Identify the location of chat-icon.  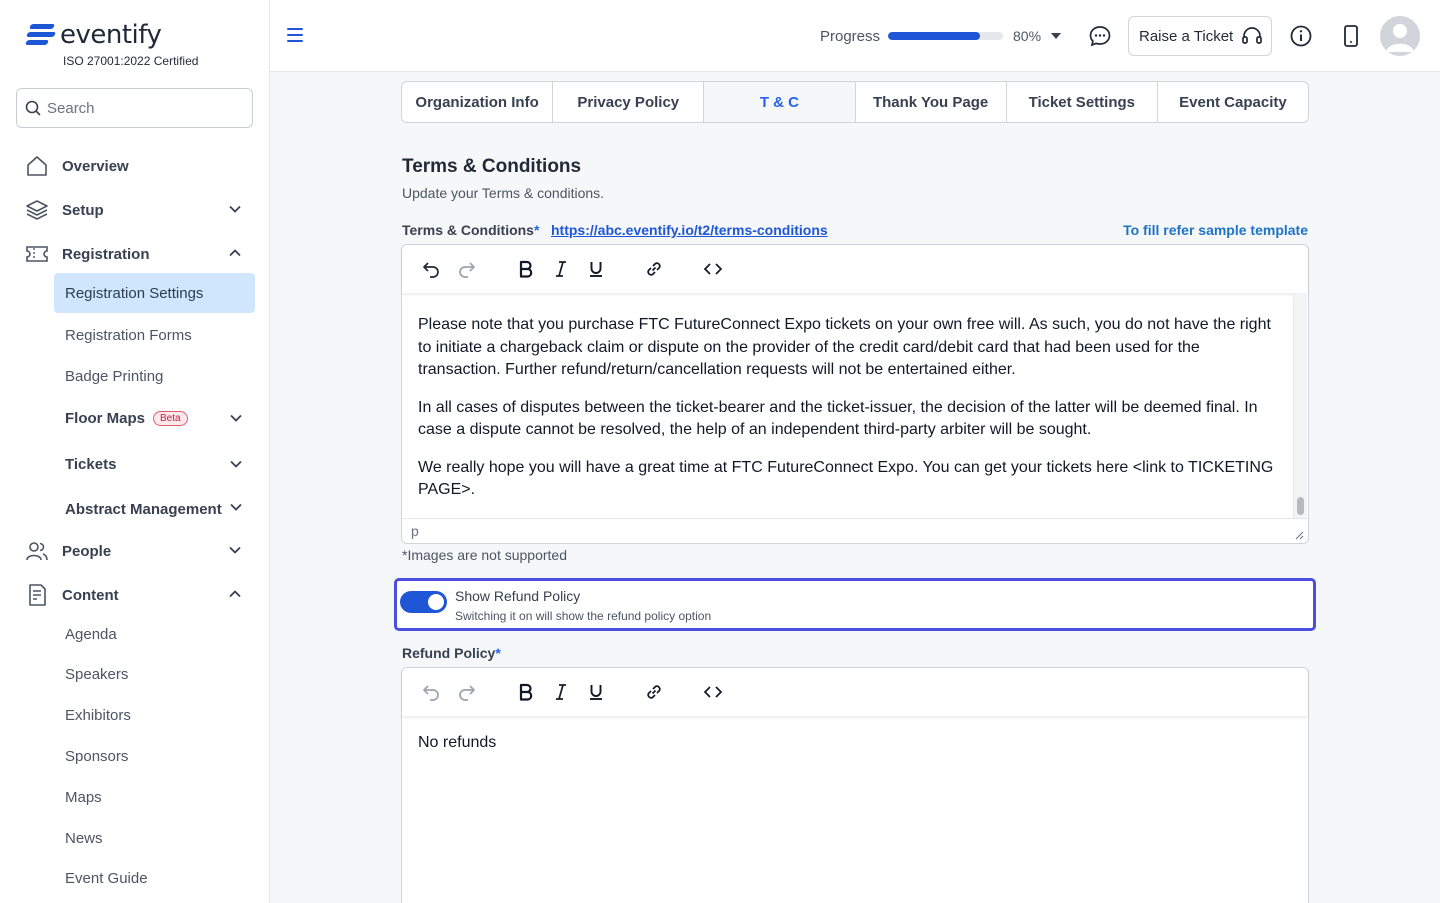
(1100, 36).